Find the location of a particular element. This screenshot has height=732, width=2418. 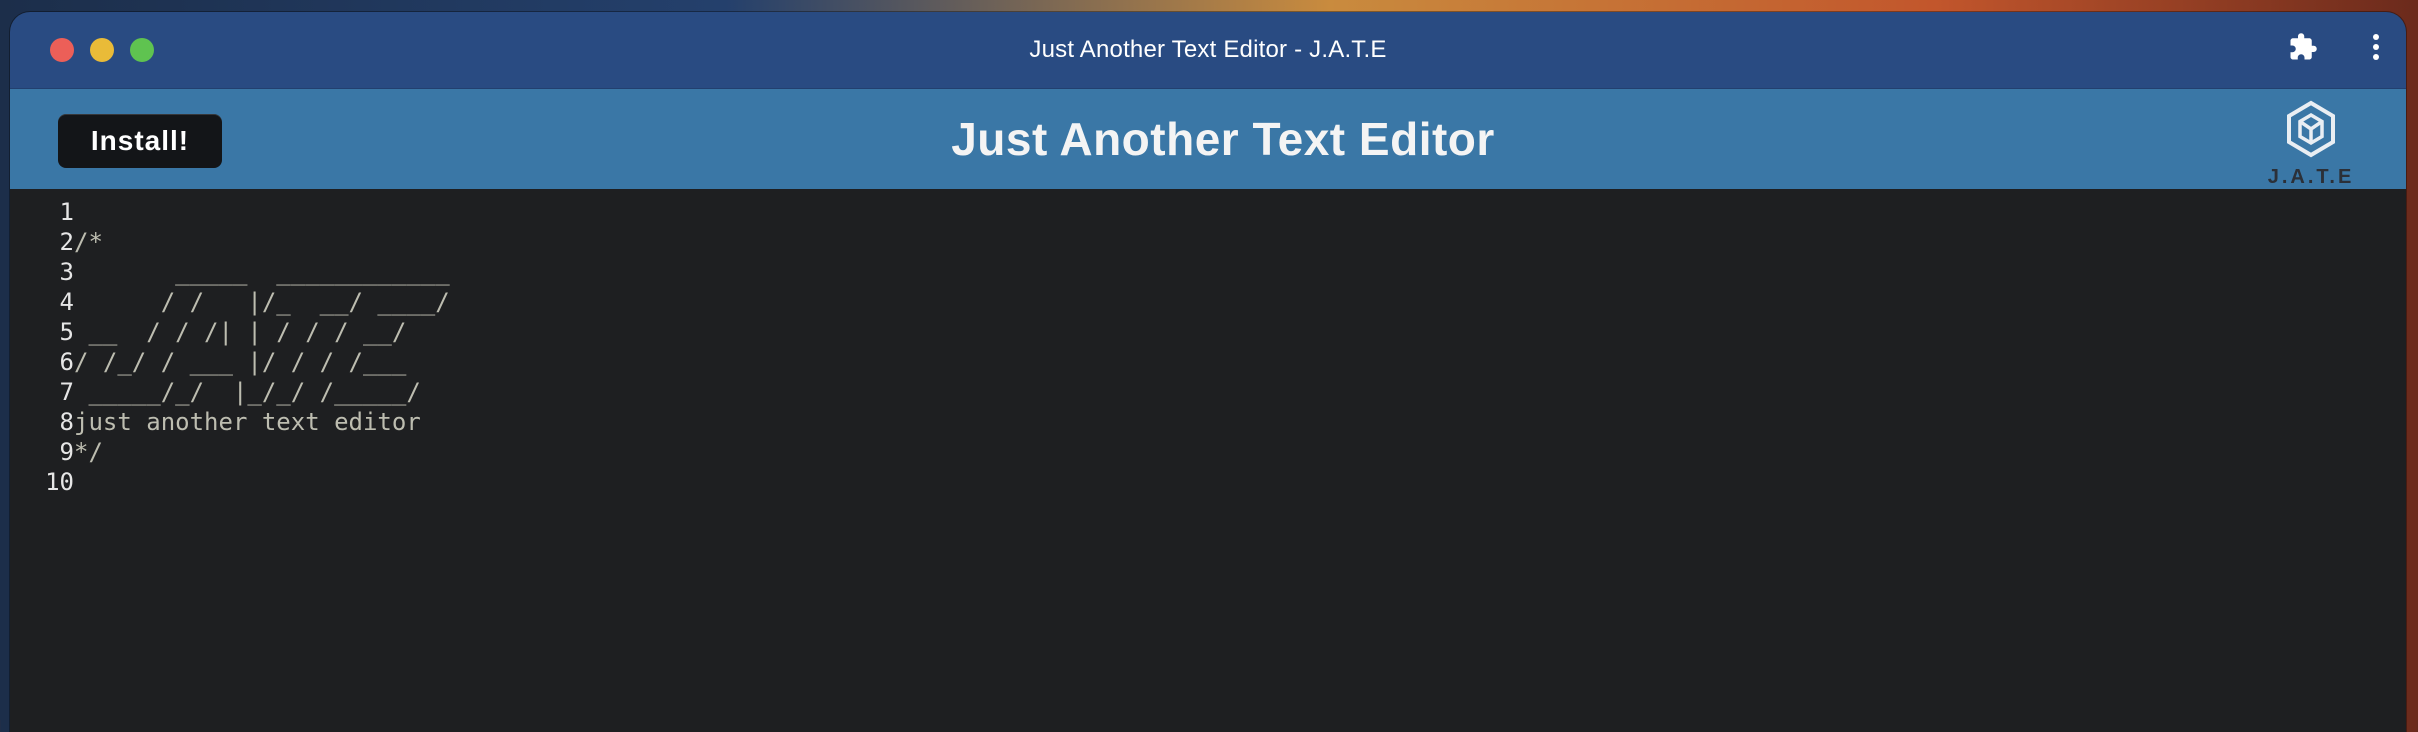

logo-text: J.A.T.E is located at coordinates (2311, 177).